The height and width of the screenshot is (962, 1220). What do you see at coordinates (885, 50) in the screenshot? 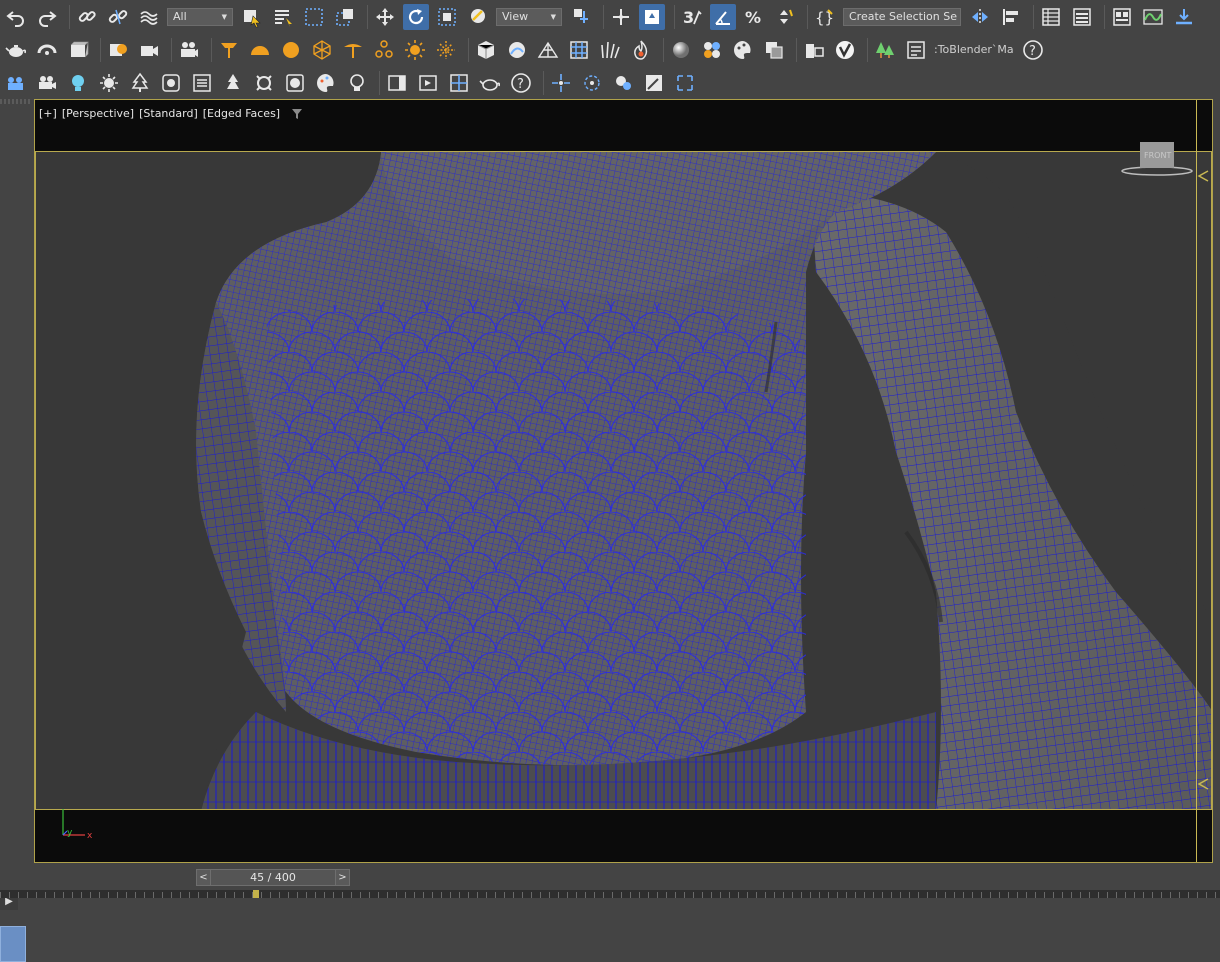
I see `forest-icon` at bounding box center [885, 50].